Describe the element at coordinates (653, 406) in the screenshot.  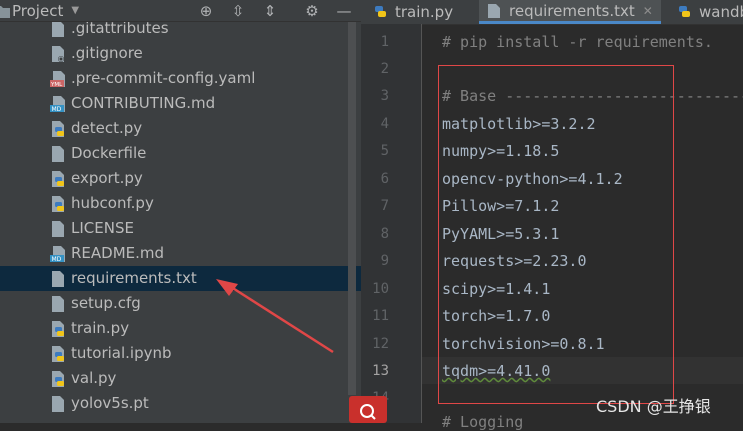
I see `watermark: CSDN @王挣银` at that location.